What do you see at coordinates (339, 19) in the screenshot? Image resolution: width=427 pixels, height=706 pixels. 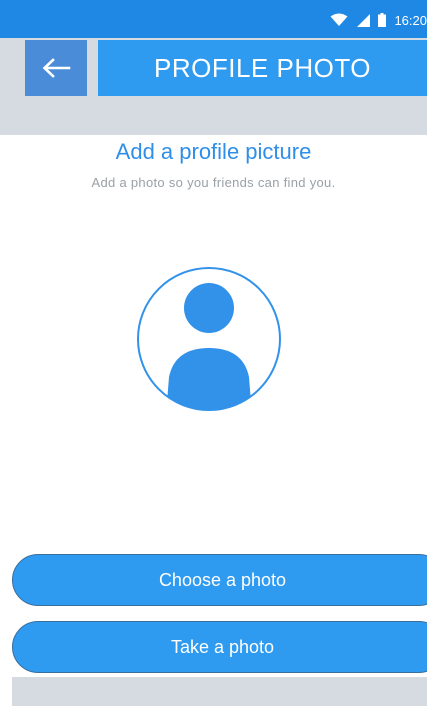 I see `wifi-icon` at bounding box center [339, 19].